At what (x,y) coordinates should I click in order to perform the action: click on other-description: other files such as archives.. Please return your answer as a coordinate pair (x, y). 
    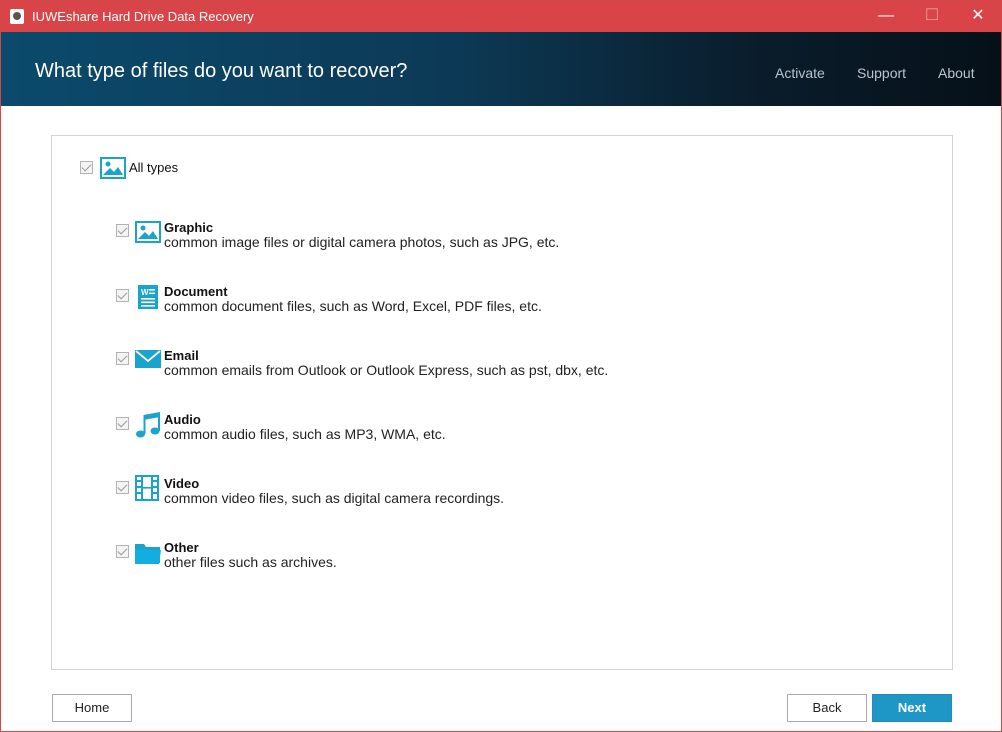
    Looking at the image, I should click on (250, 562).